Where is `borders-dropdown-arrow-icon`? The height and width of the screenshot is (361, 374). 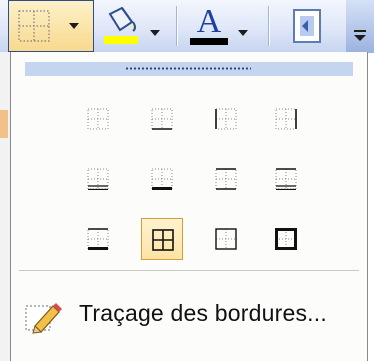 borders-dropdown-arrow-icon is located at coordinates (74, 26).